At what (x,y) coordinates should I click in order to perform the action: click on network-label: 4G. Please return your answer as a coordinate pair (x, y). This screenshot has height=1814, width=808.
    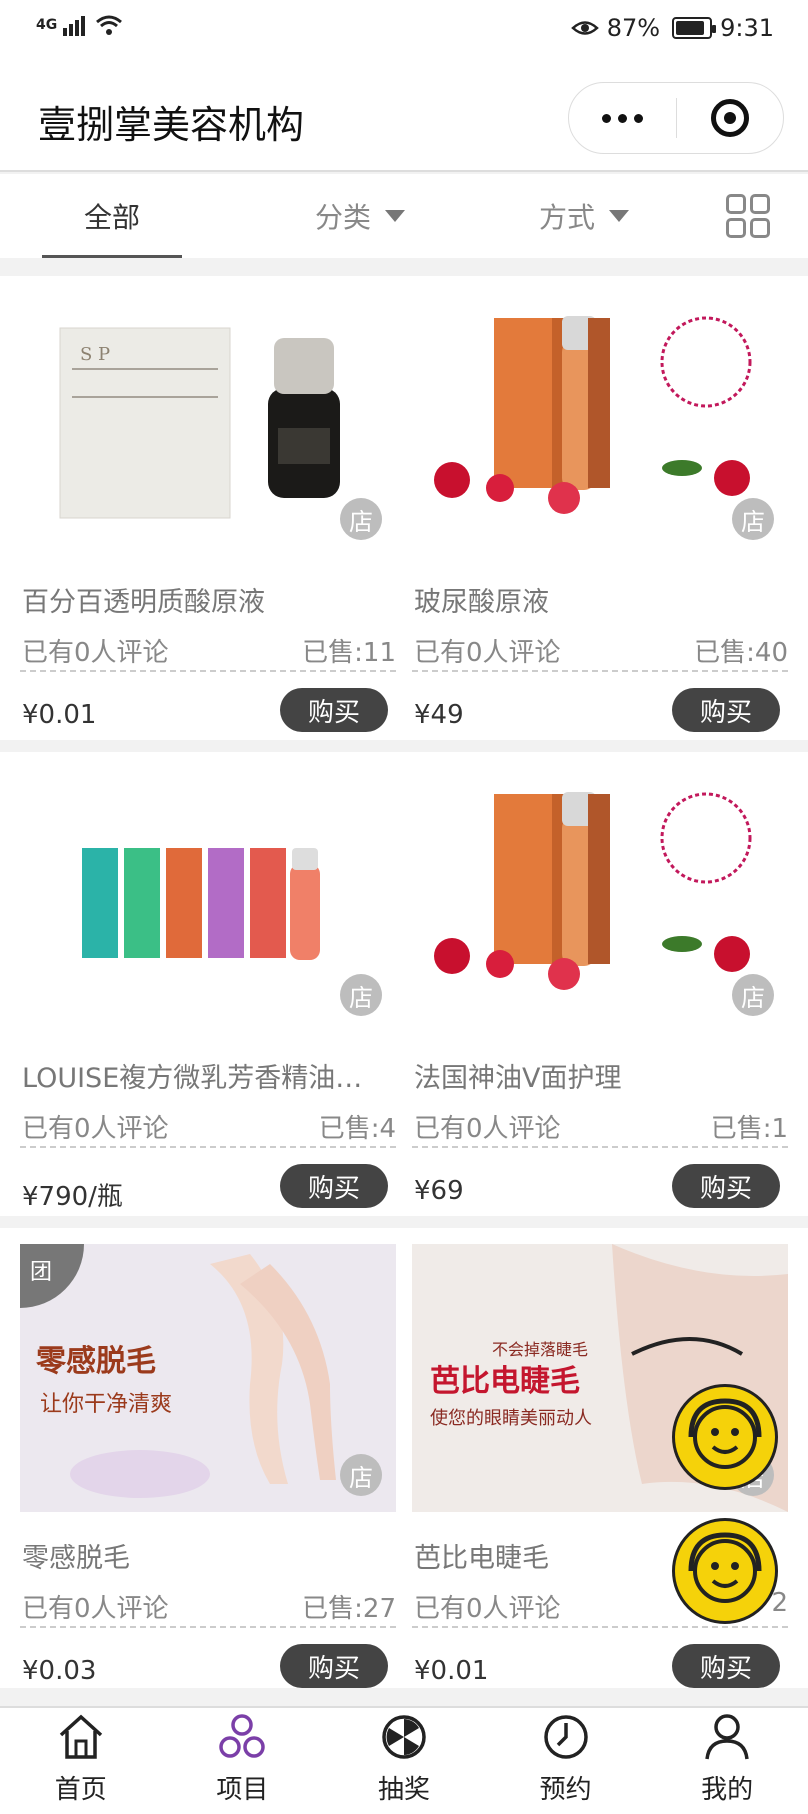
    Looking at the image, I should click on (47, 25).